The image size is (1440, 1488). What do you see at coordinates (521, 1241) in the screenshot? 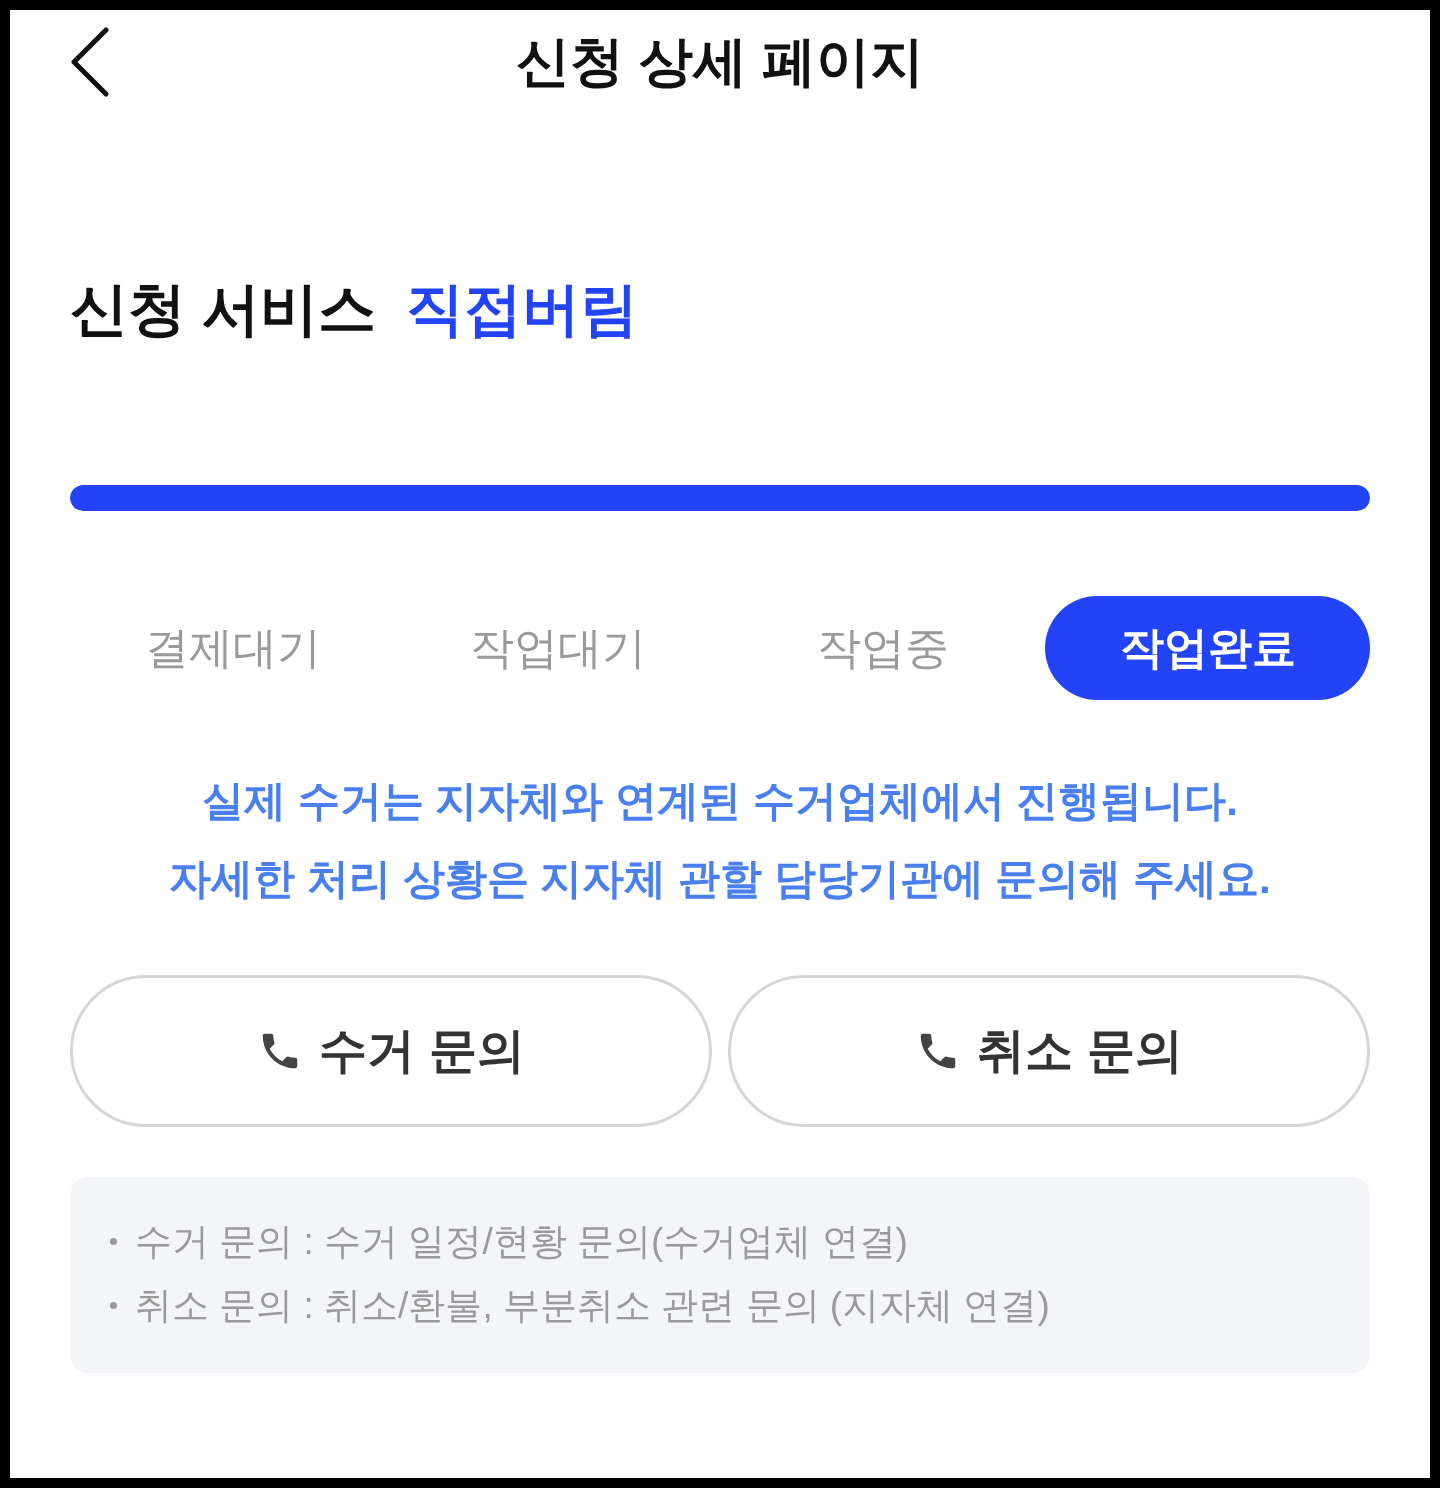
I see `note-text: 수거 문의 : 수거 일정/현황 문의(수거업체 연결)` at bounding box center [521, 1241].